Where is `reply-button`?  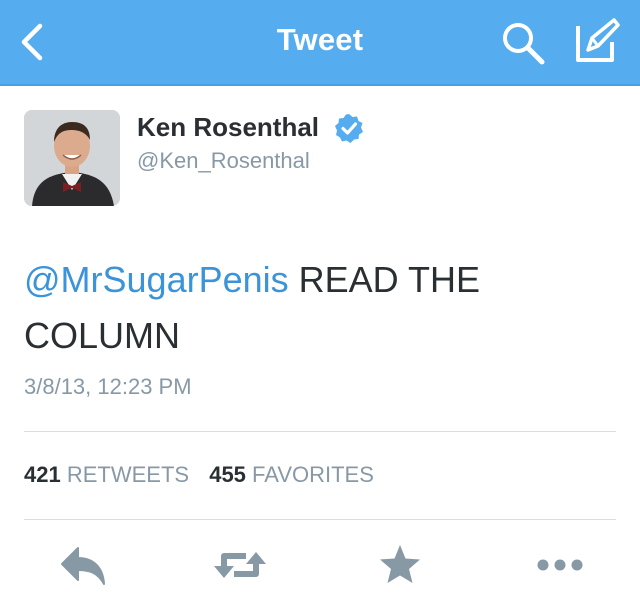 reply-button is located at coordinates (84, 565).